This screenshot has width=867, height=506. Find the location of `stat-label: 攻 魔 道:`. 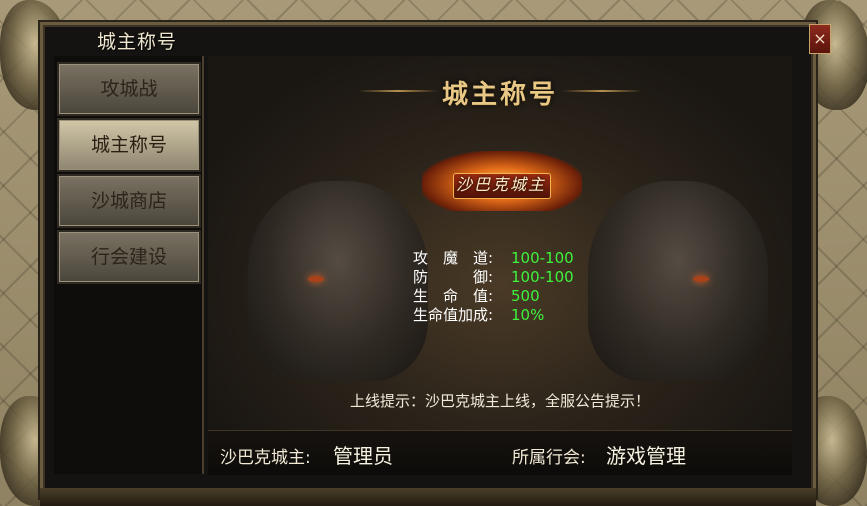

stat-label: 攻 魔 道: is located at coordinates (453, 258).